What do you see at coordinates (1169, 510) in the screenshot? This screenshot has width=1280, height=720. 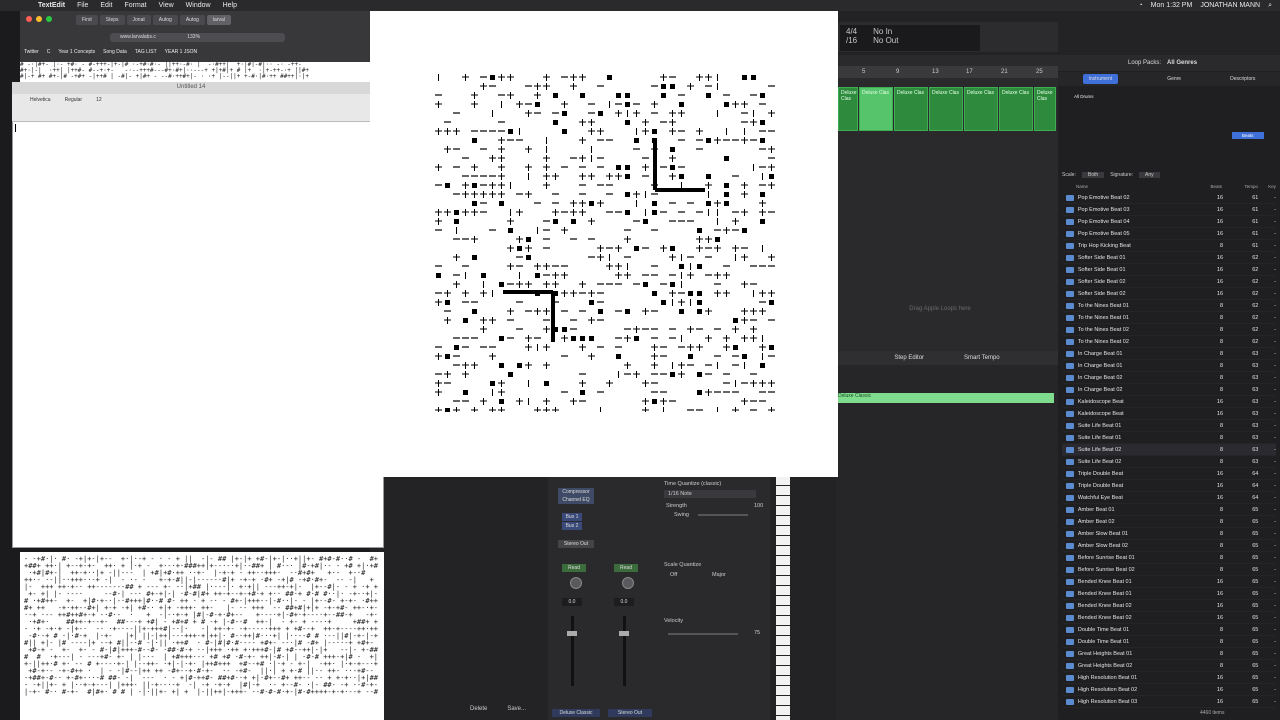 I see `loop-row: Amber Beat 01 8 65 -` at bounding box center [1169, 510].